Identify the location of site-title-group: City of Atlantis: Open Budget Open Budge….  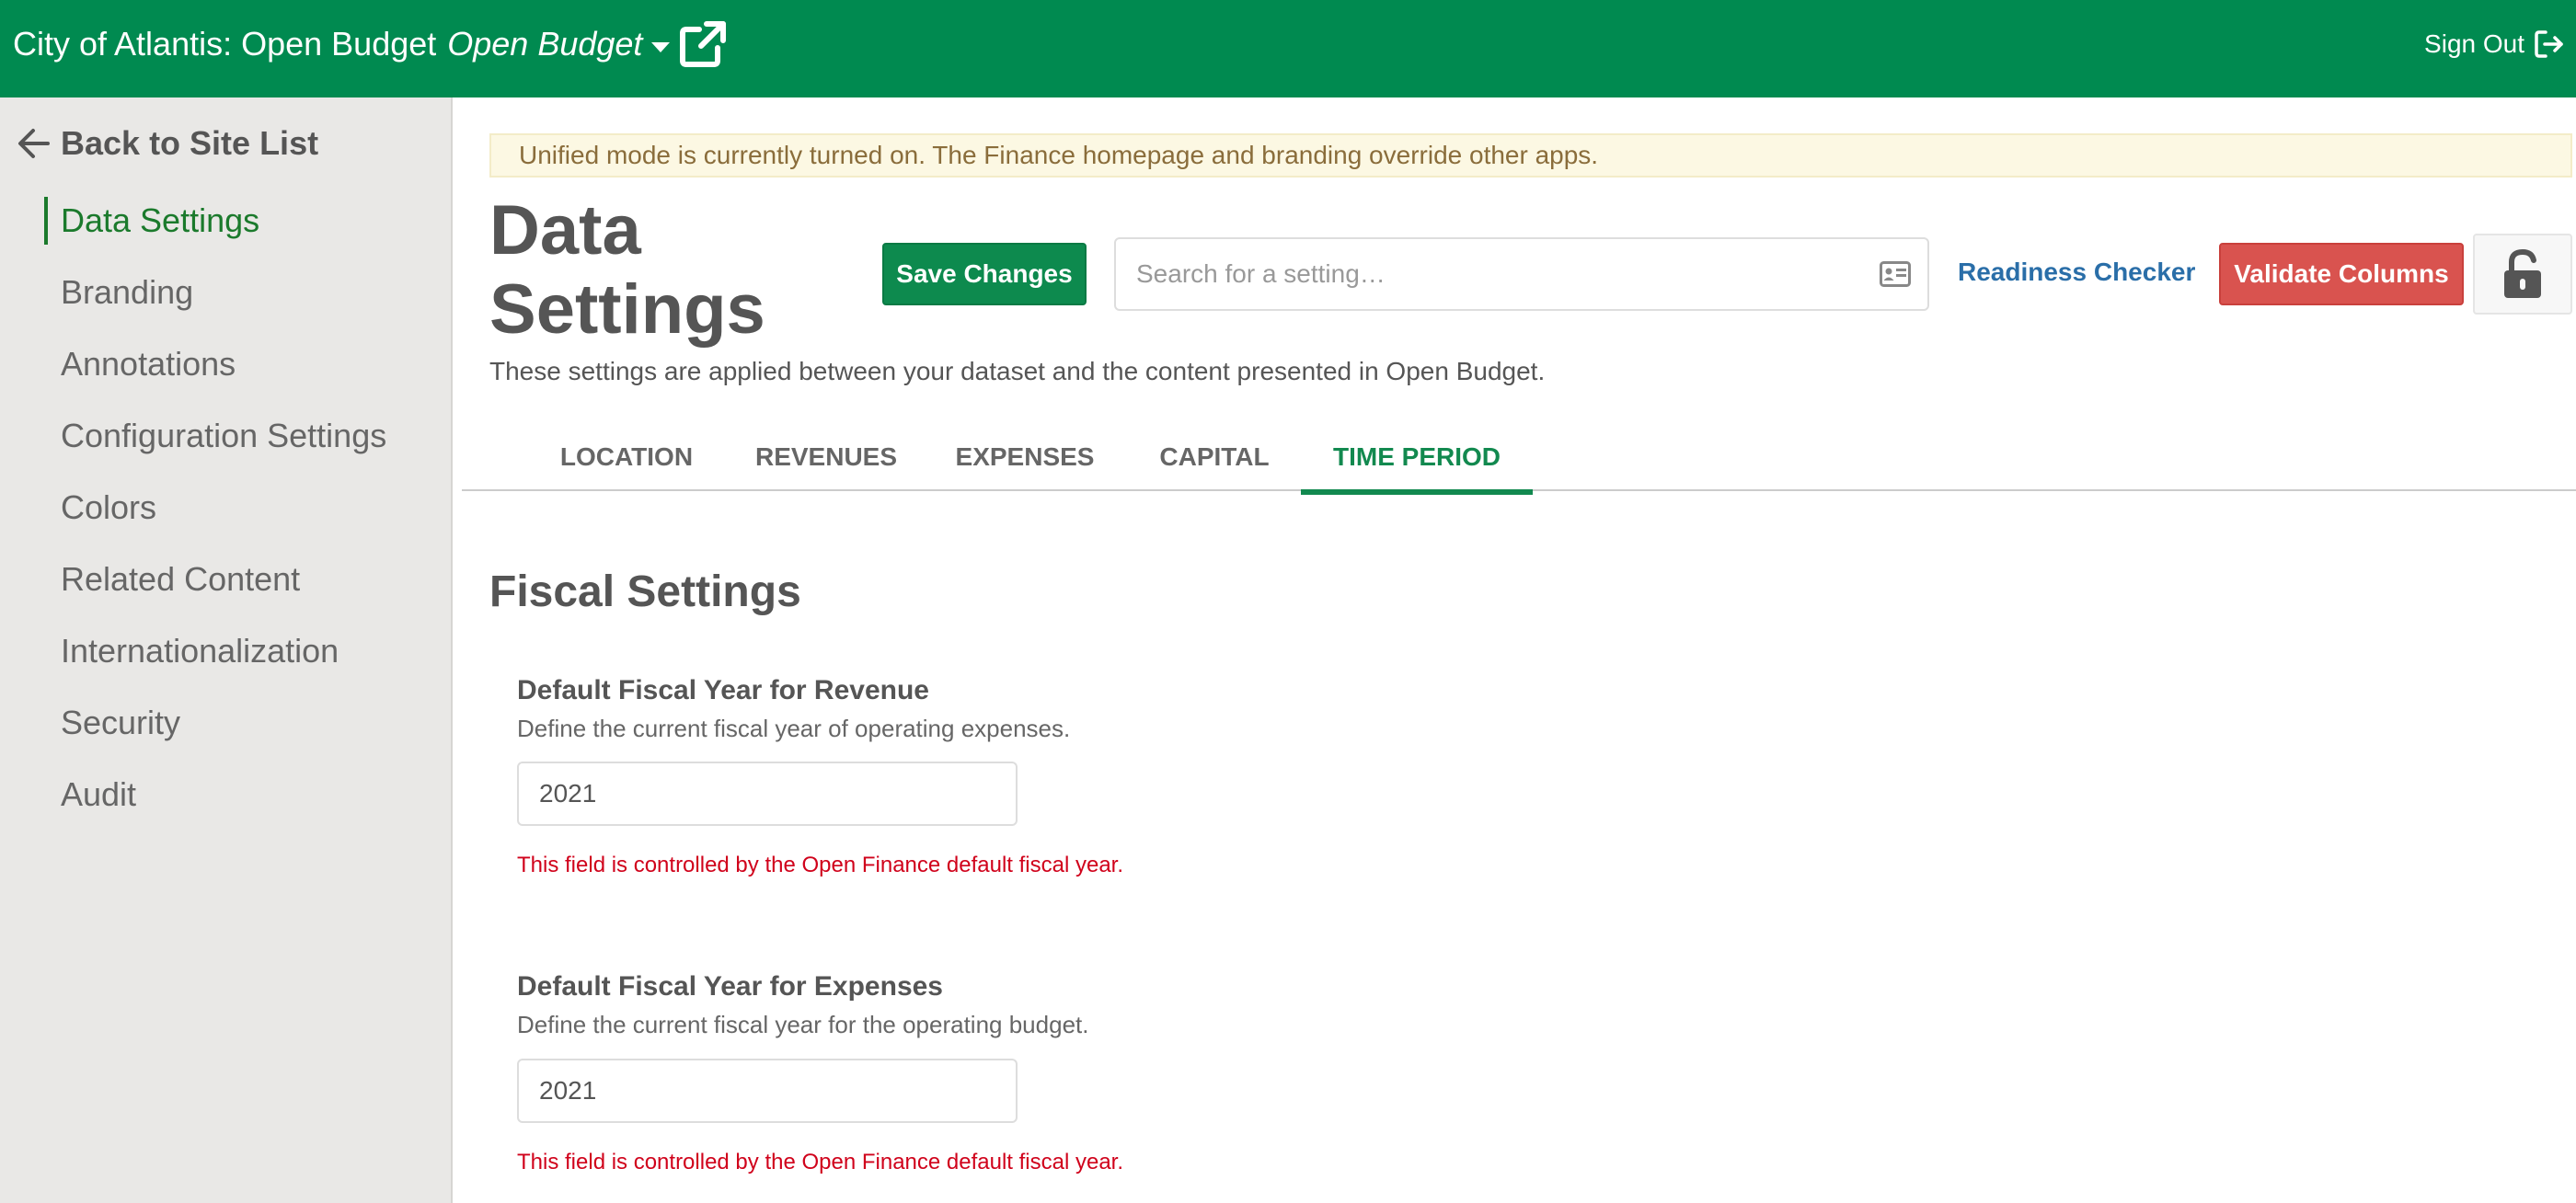
(342, 44).